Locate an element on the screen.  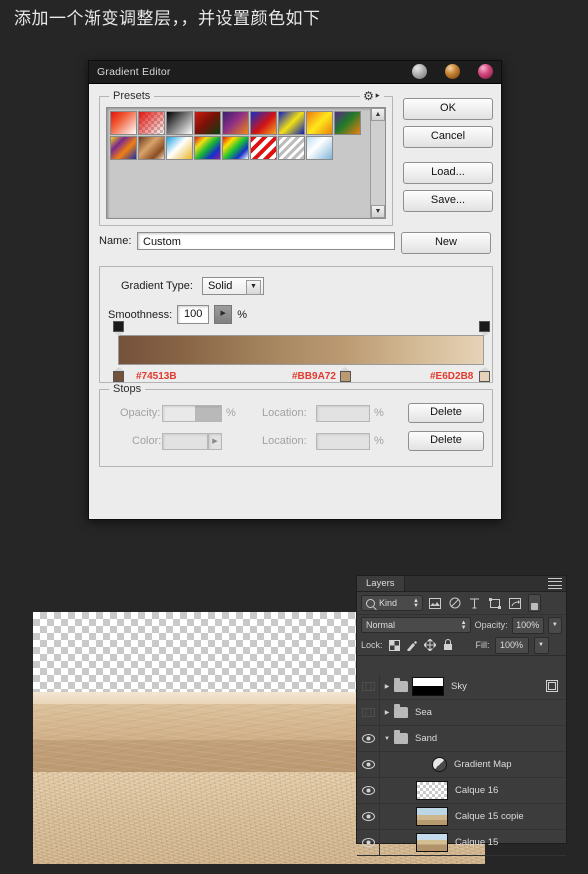
color-dropdown-icon: ▶ is located at coordinates (215, 441).